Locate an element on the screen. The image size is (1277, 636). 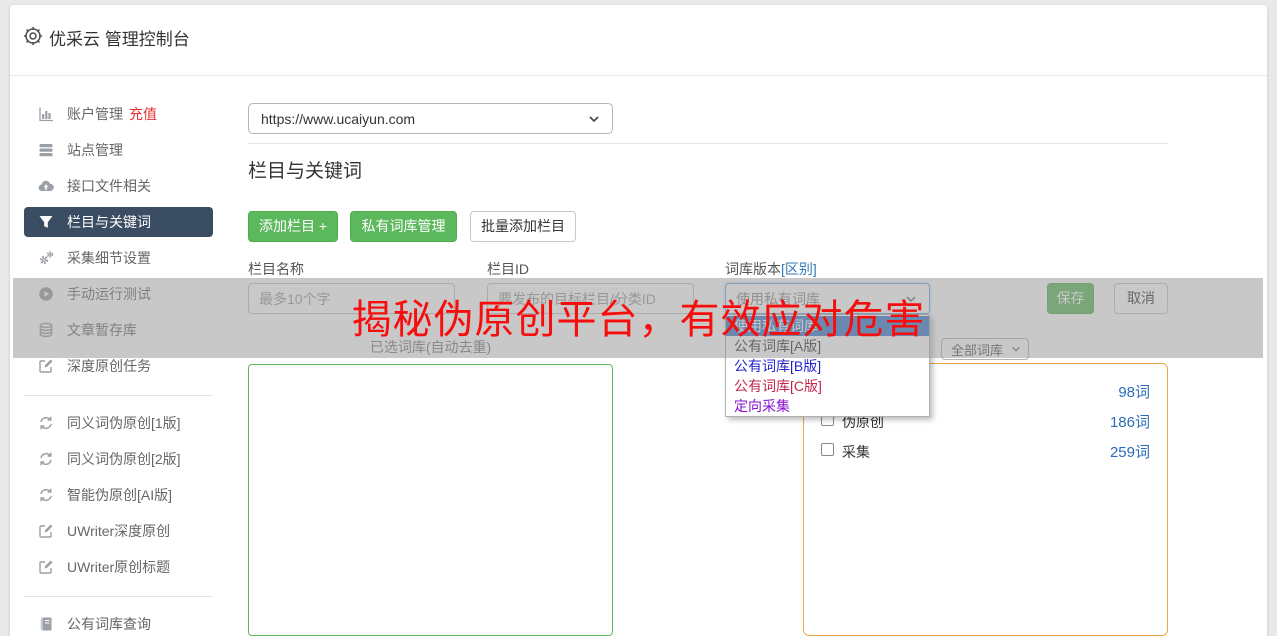
sidebar-item-collect-settings: 采集细节设置 is located at coordinates (118, 258).